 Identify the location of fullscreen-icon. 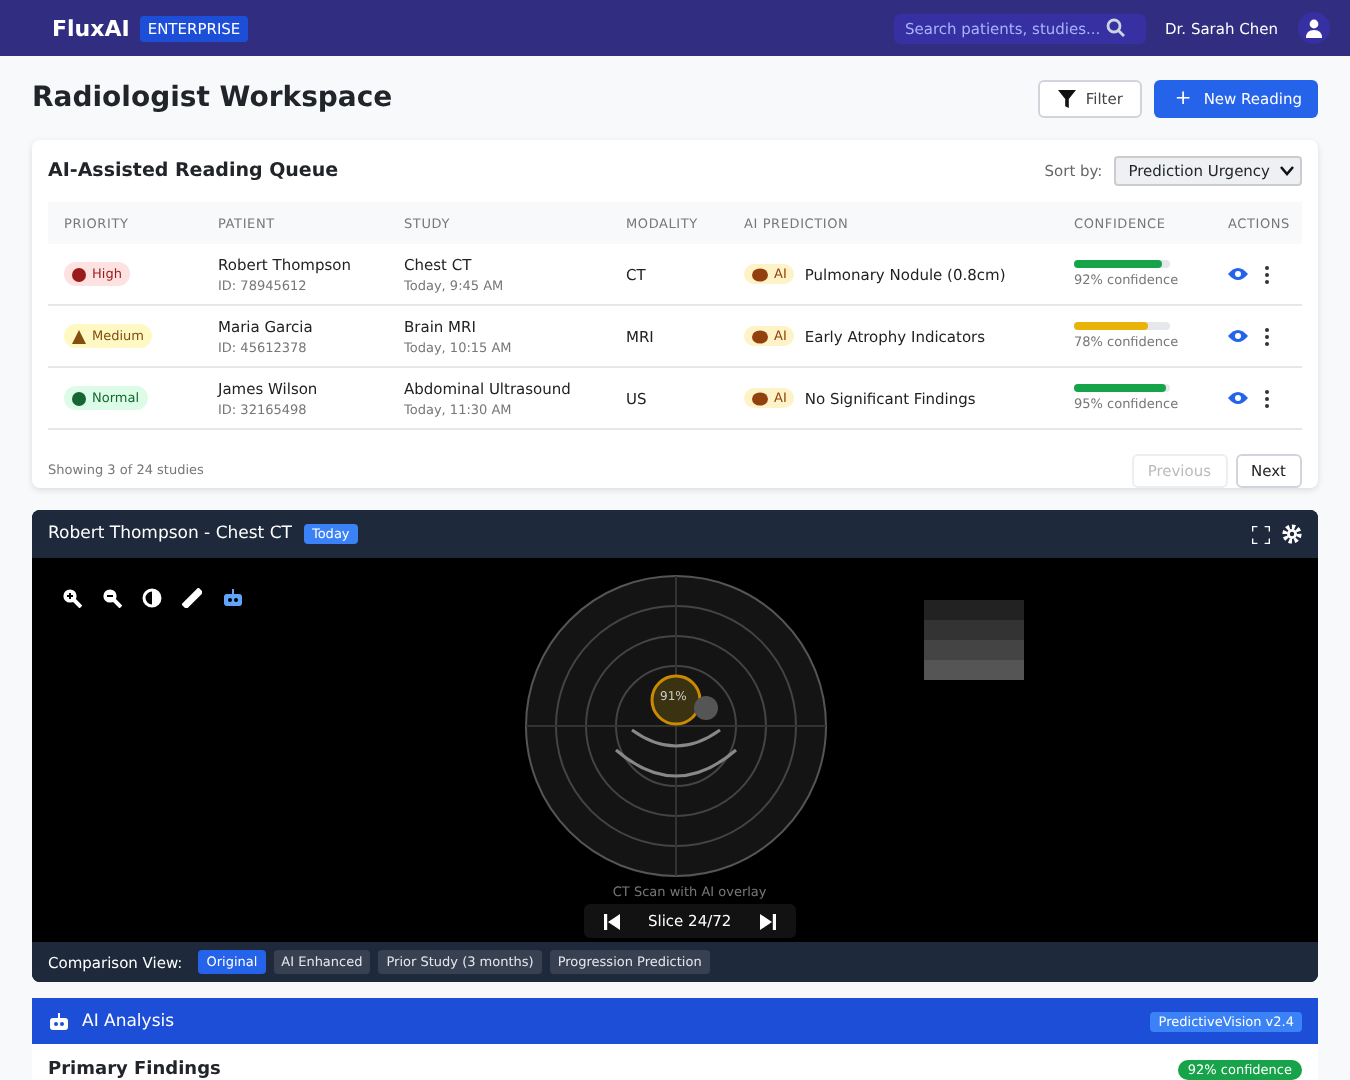
(1261, 534).